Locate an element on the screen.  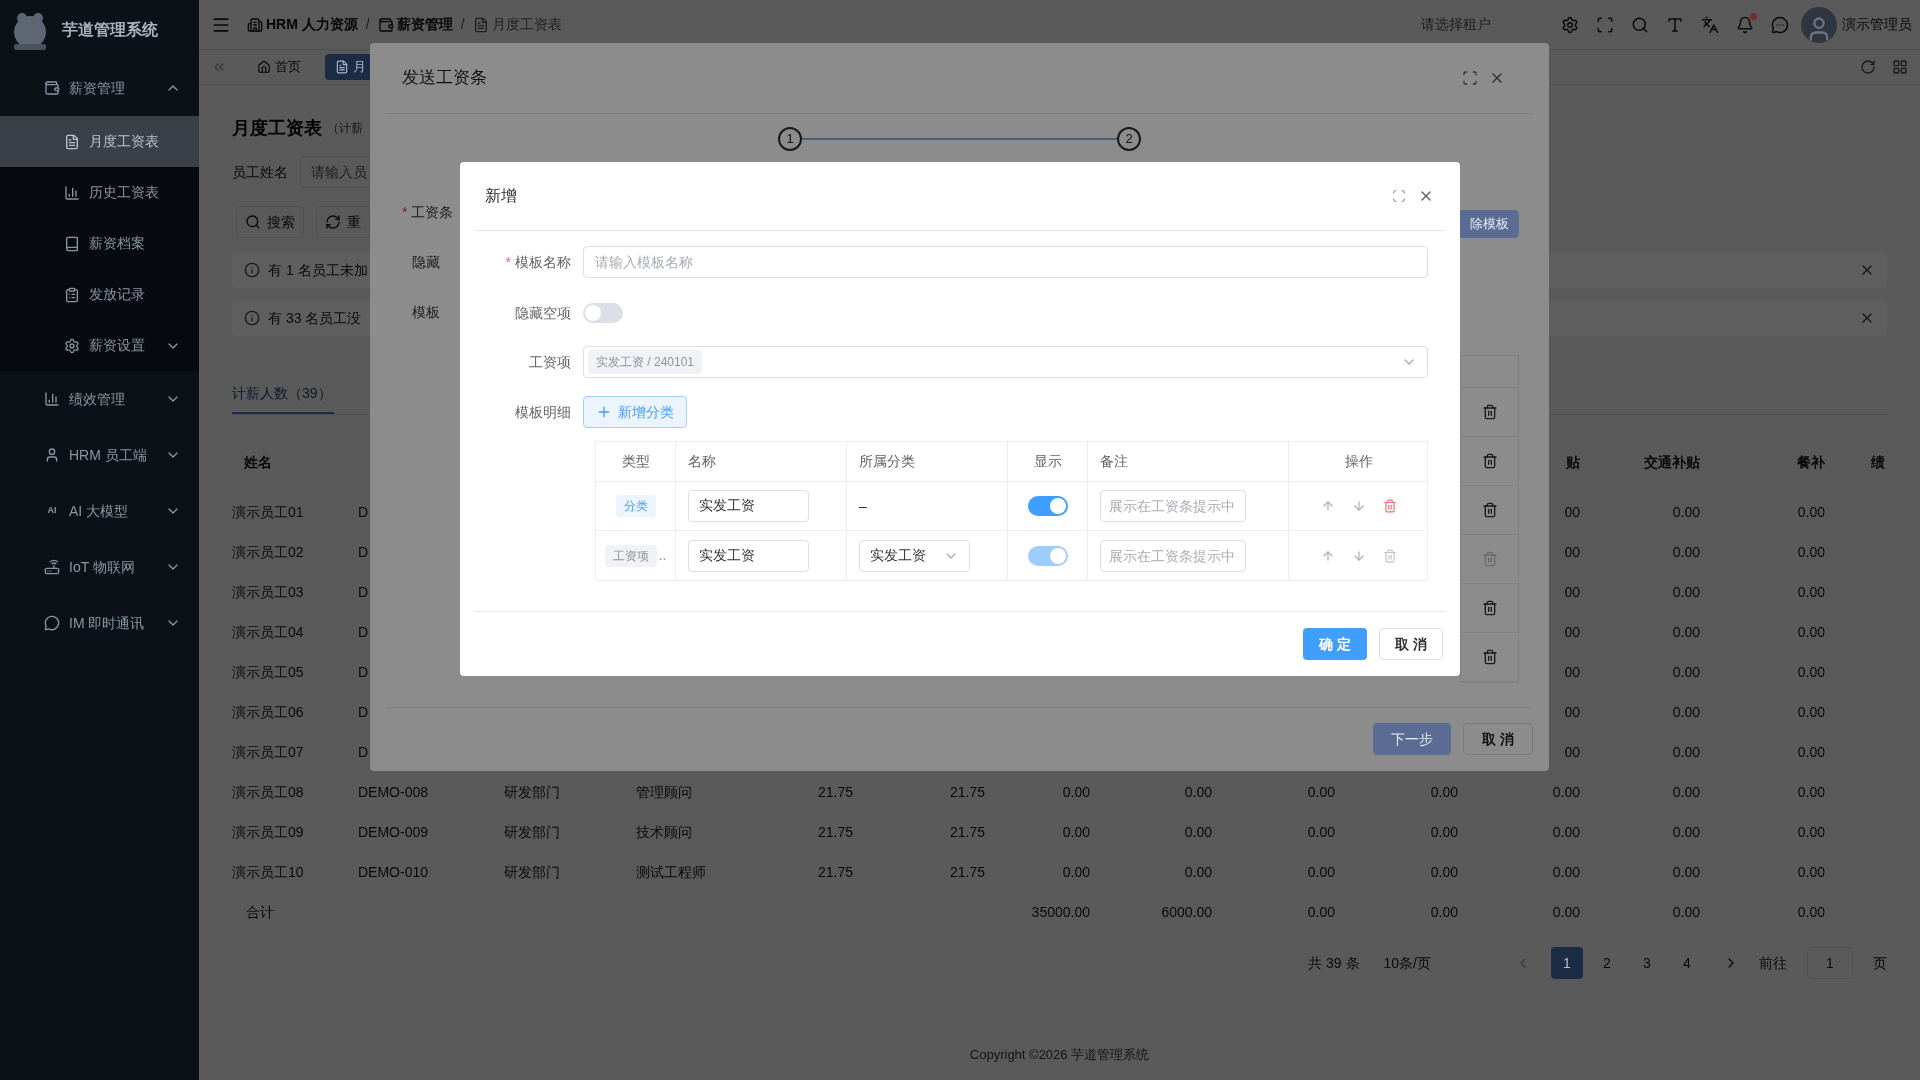
menu-item: IoT 物联网 is located at coordinates (99, 567).